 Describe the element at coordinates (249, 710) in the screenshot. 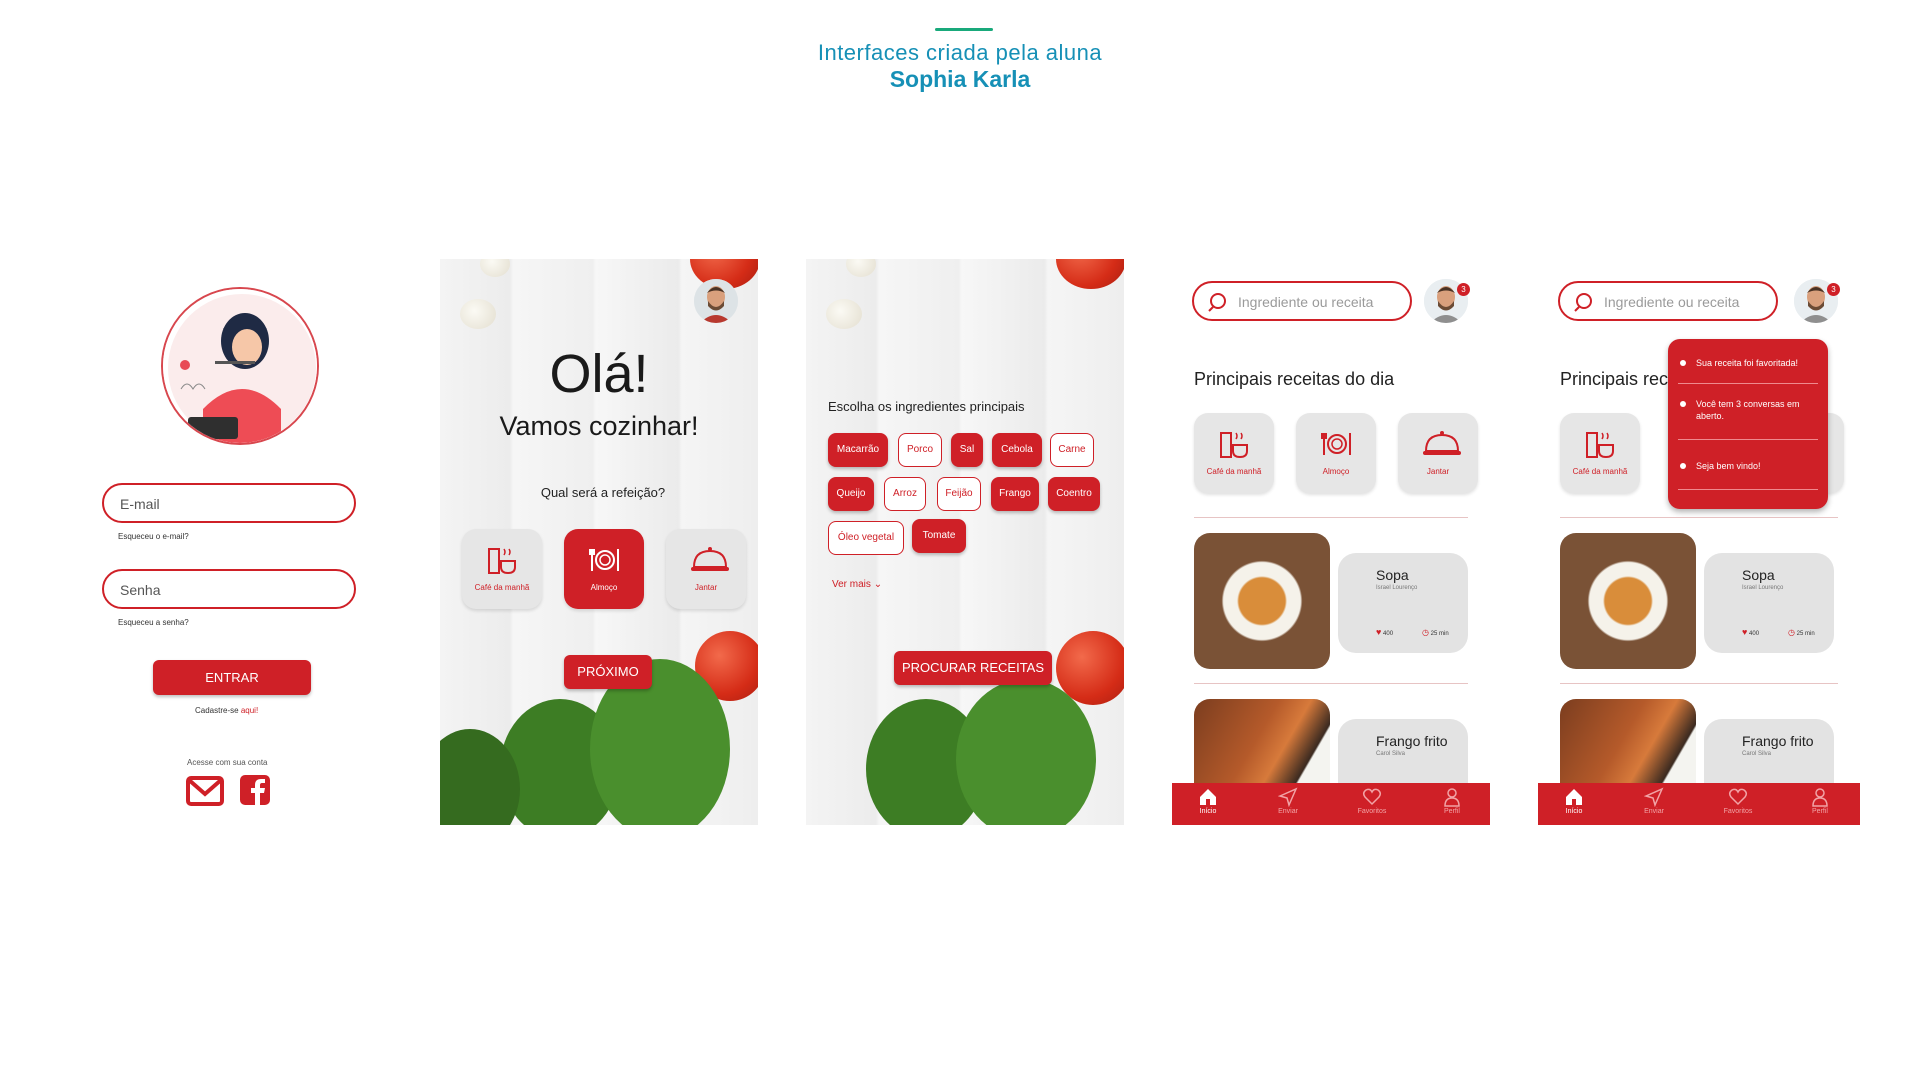

I see `signup-link: aqui!` at that location.